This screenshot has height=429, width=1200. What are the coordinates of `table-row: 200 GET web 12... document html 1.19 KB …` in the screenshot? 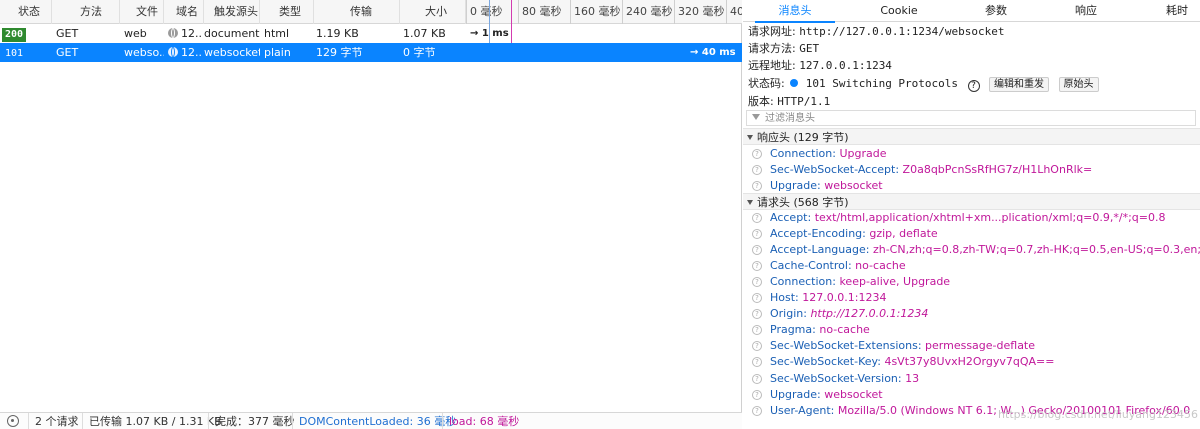 It's located at (371, 33).